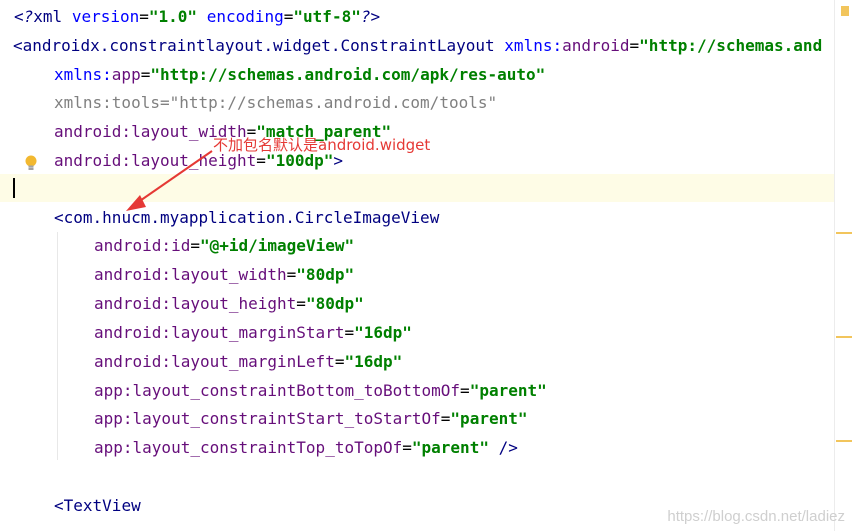  Describe the element at coordinates (845, 11) in the screenshot. I see `warning-marker-icon` at that location.